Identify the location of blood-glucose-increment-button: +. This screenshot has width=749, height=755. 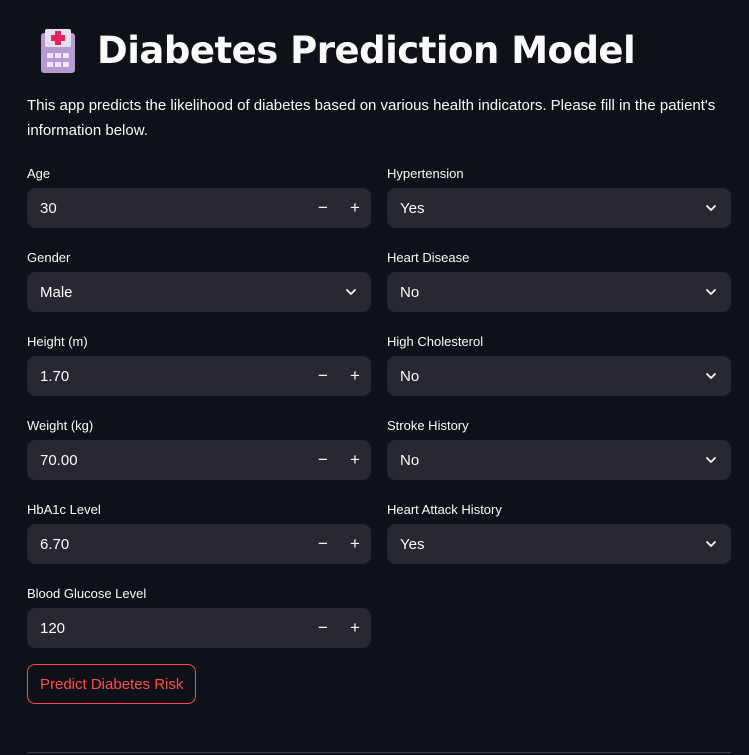
(355, 628).